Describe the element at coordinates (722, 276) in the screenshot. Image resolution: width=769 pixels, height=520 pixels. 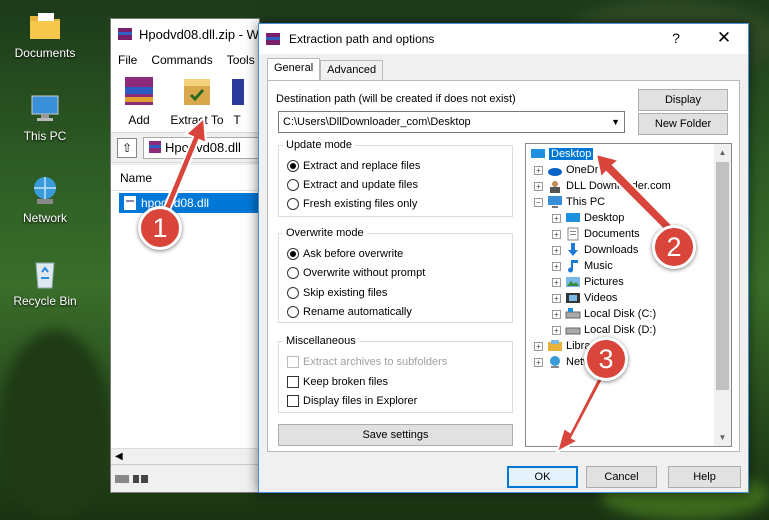
I see `scroll-thumb` at that location.